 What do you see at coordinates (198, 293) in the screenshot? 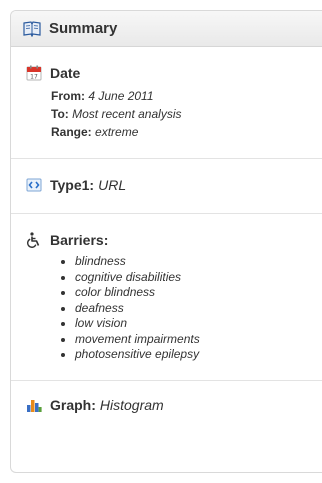
I see `list-item: color blindness` at bounding box center [198, 293].